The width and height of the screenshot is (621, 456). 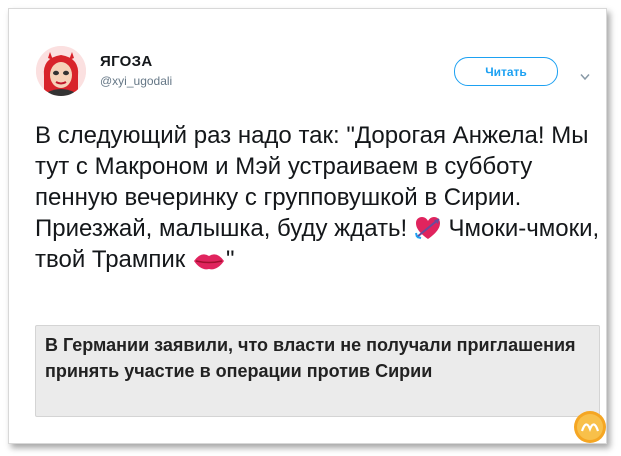 I want to click on chevron-down-icon, so click(x=585, y=77).